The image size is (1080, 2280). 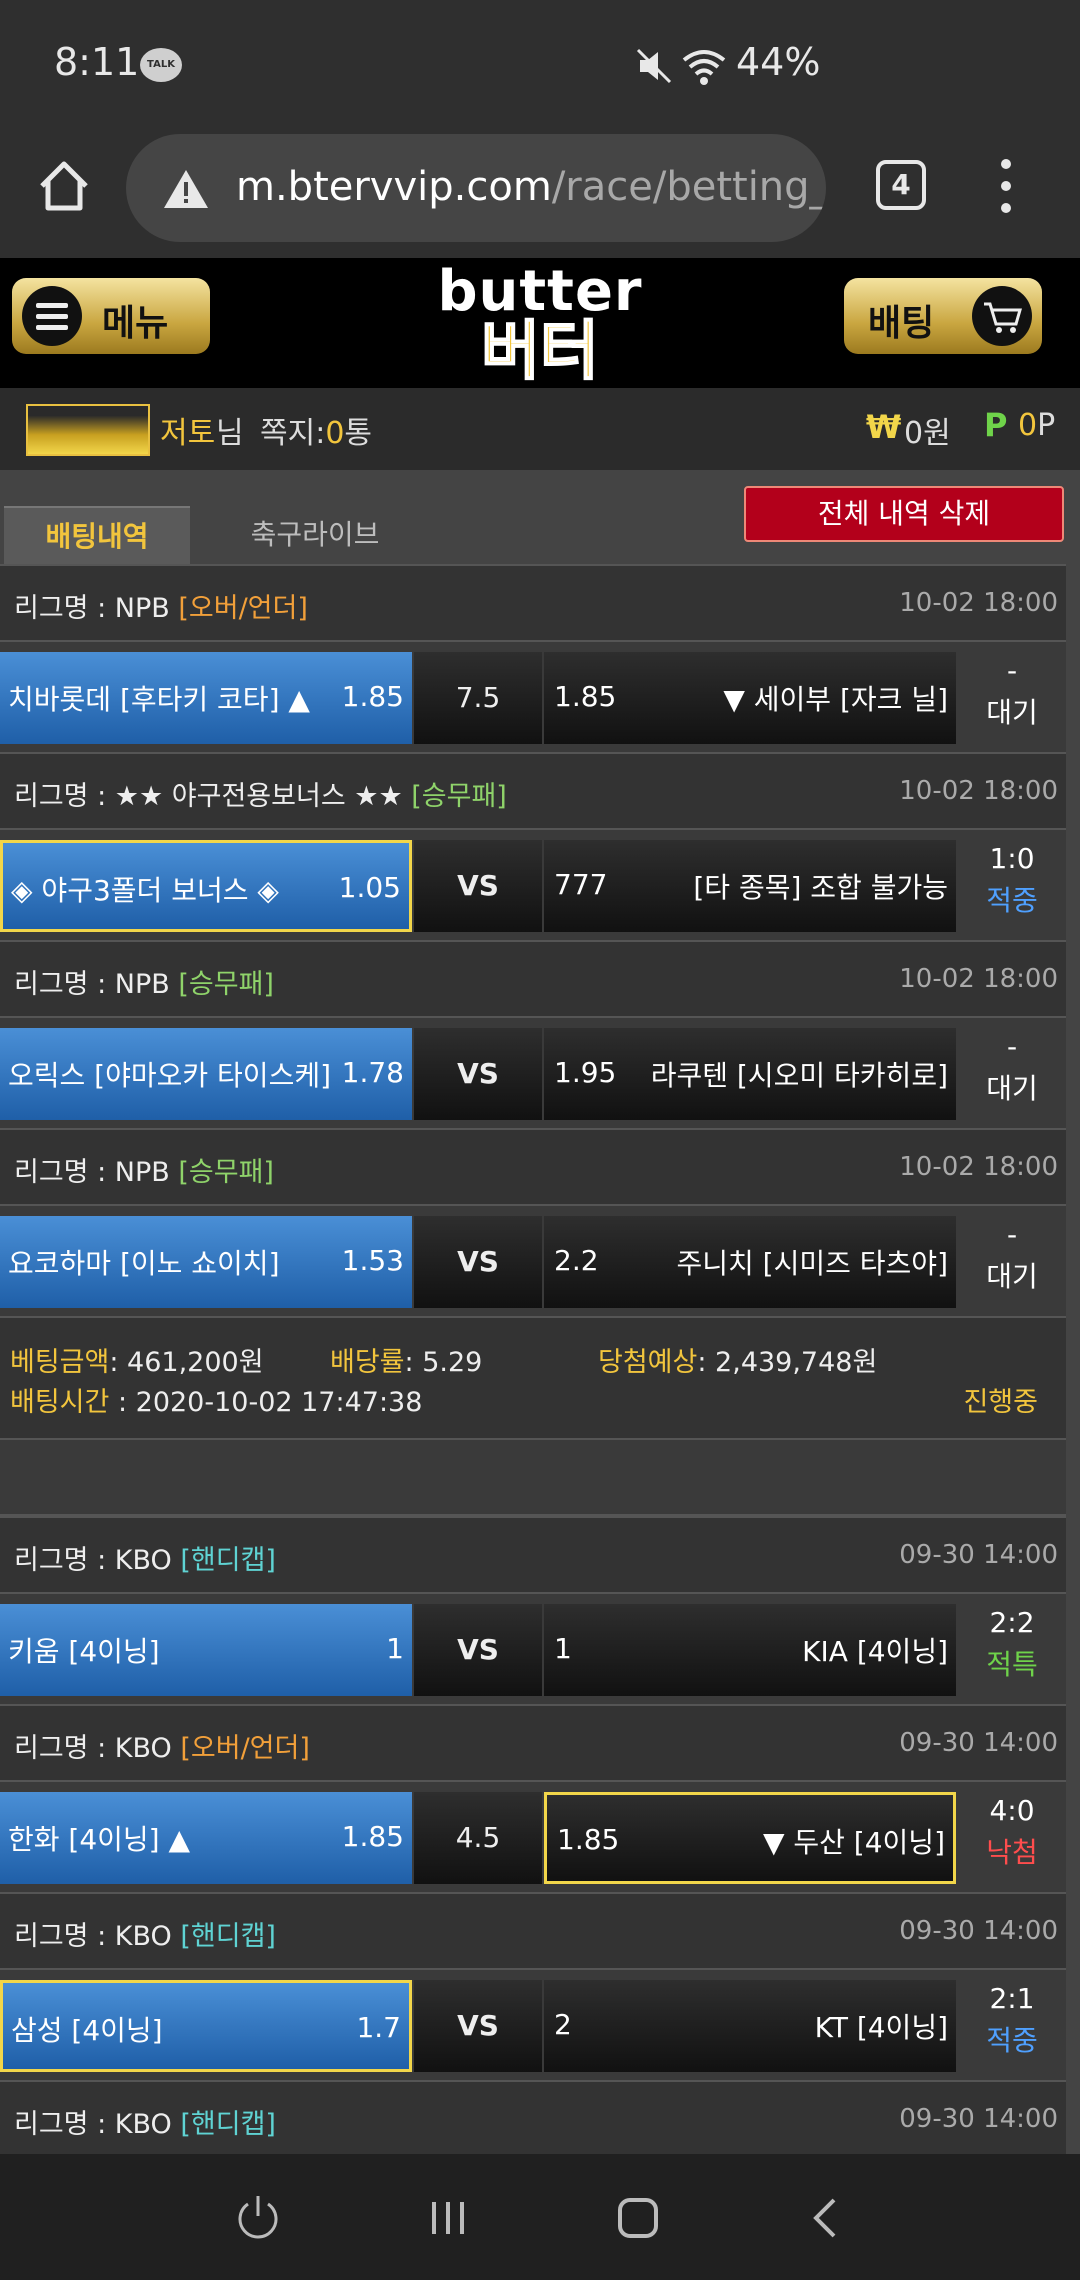 I want to click on menu-button: 메뉴, so click(x=111, y=316).